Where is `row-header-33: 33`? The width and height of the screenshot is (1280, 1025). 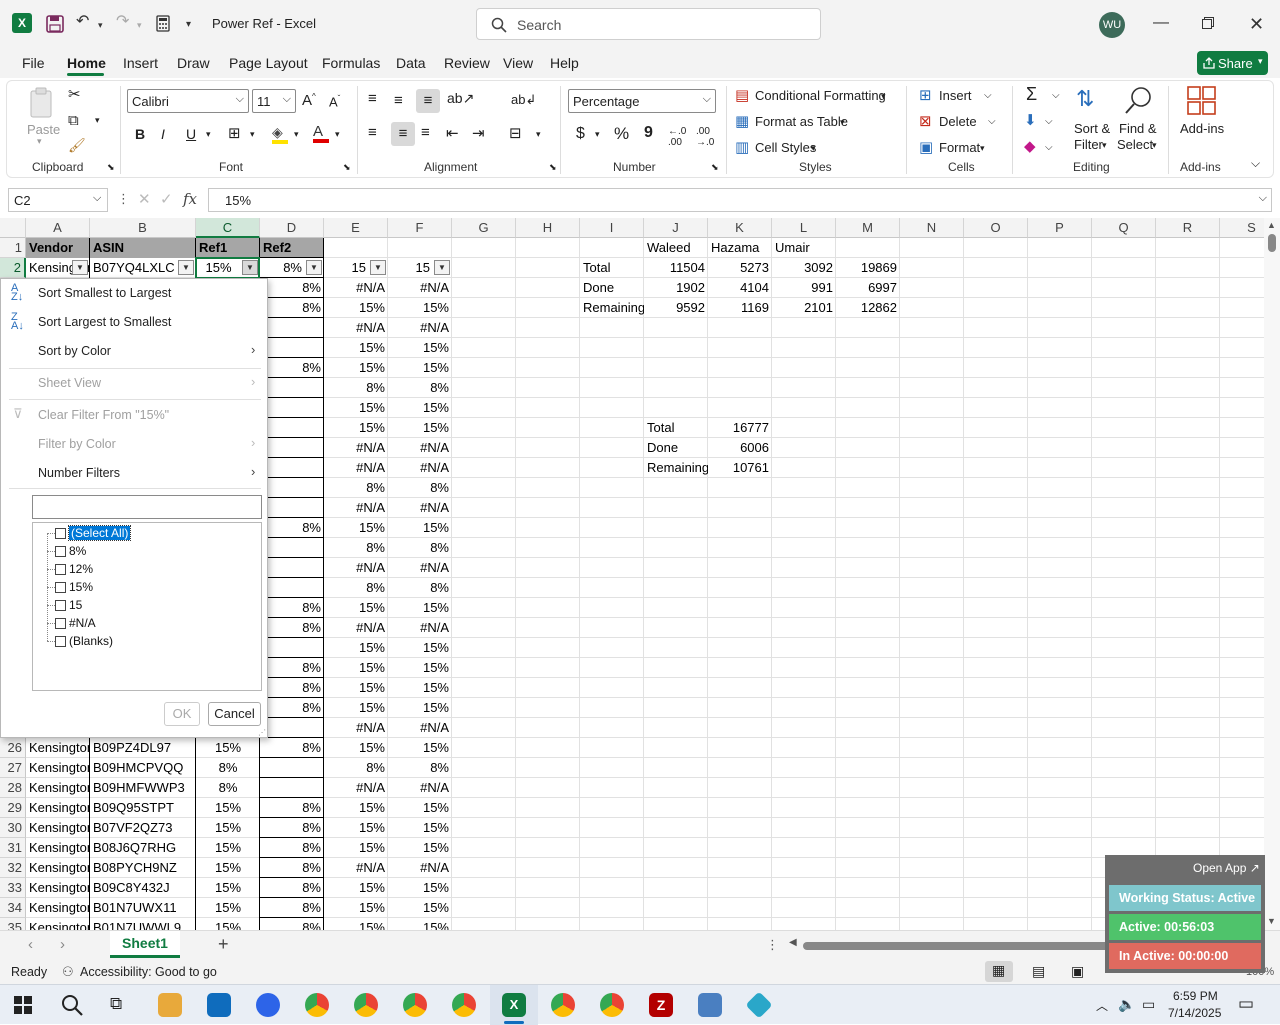
row-header-33: 33 is located at coordinates (13, 888).